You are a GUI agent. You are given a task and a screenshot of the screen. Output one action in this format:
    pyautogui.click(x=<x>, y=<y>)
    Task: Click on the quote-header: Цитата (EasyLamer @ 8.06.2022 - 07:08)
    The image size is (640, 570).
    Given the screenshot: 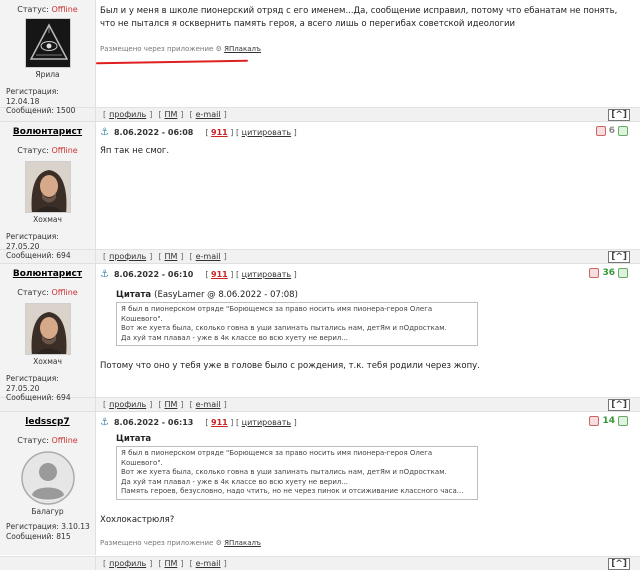 What is the action you would take?
    pyautogui.click(x=207, y=295)
    